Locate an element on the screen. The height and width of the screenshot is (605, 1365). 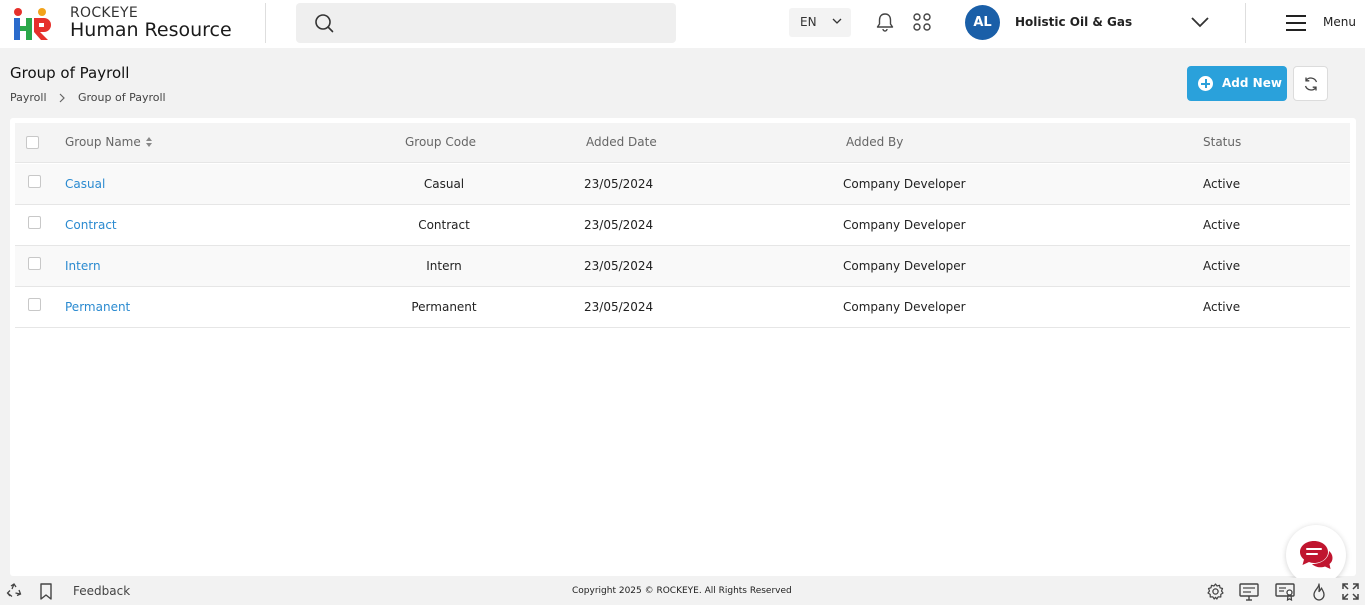
column-header-added-date: Added Date is located at coordinates (621, 142).